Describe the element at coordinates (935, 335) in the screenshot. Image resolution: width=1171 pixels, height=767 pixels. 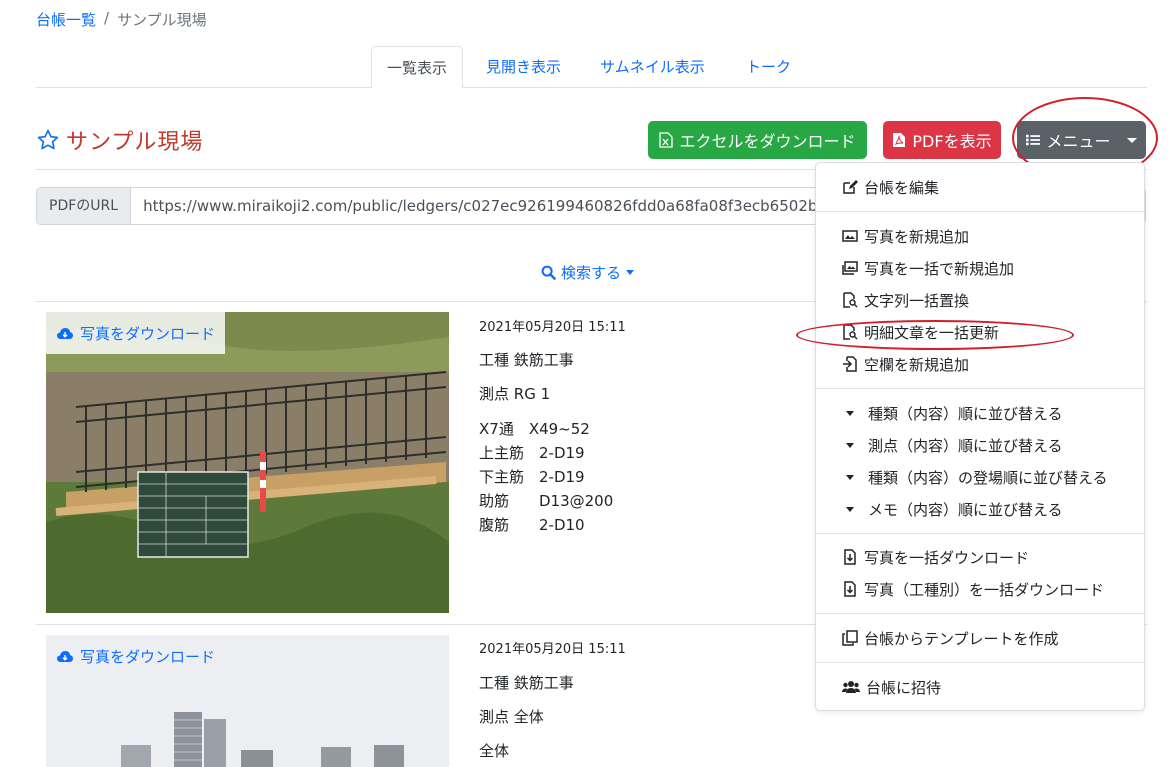
I see `annotation-circle-menu-item` at that location.